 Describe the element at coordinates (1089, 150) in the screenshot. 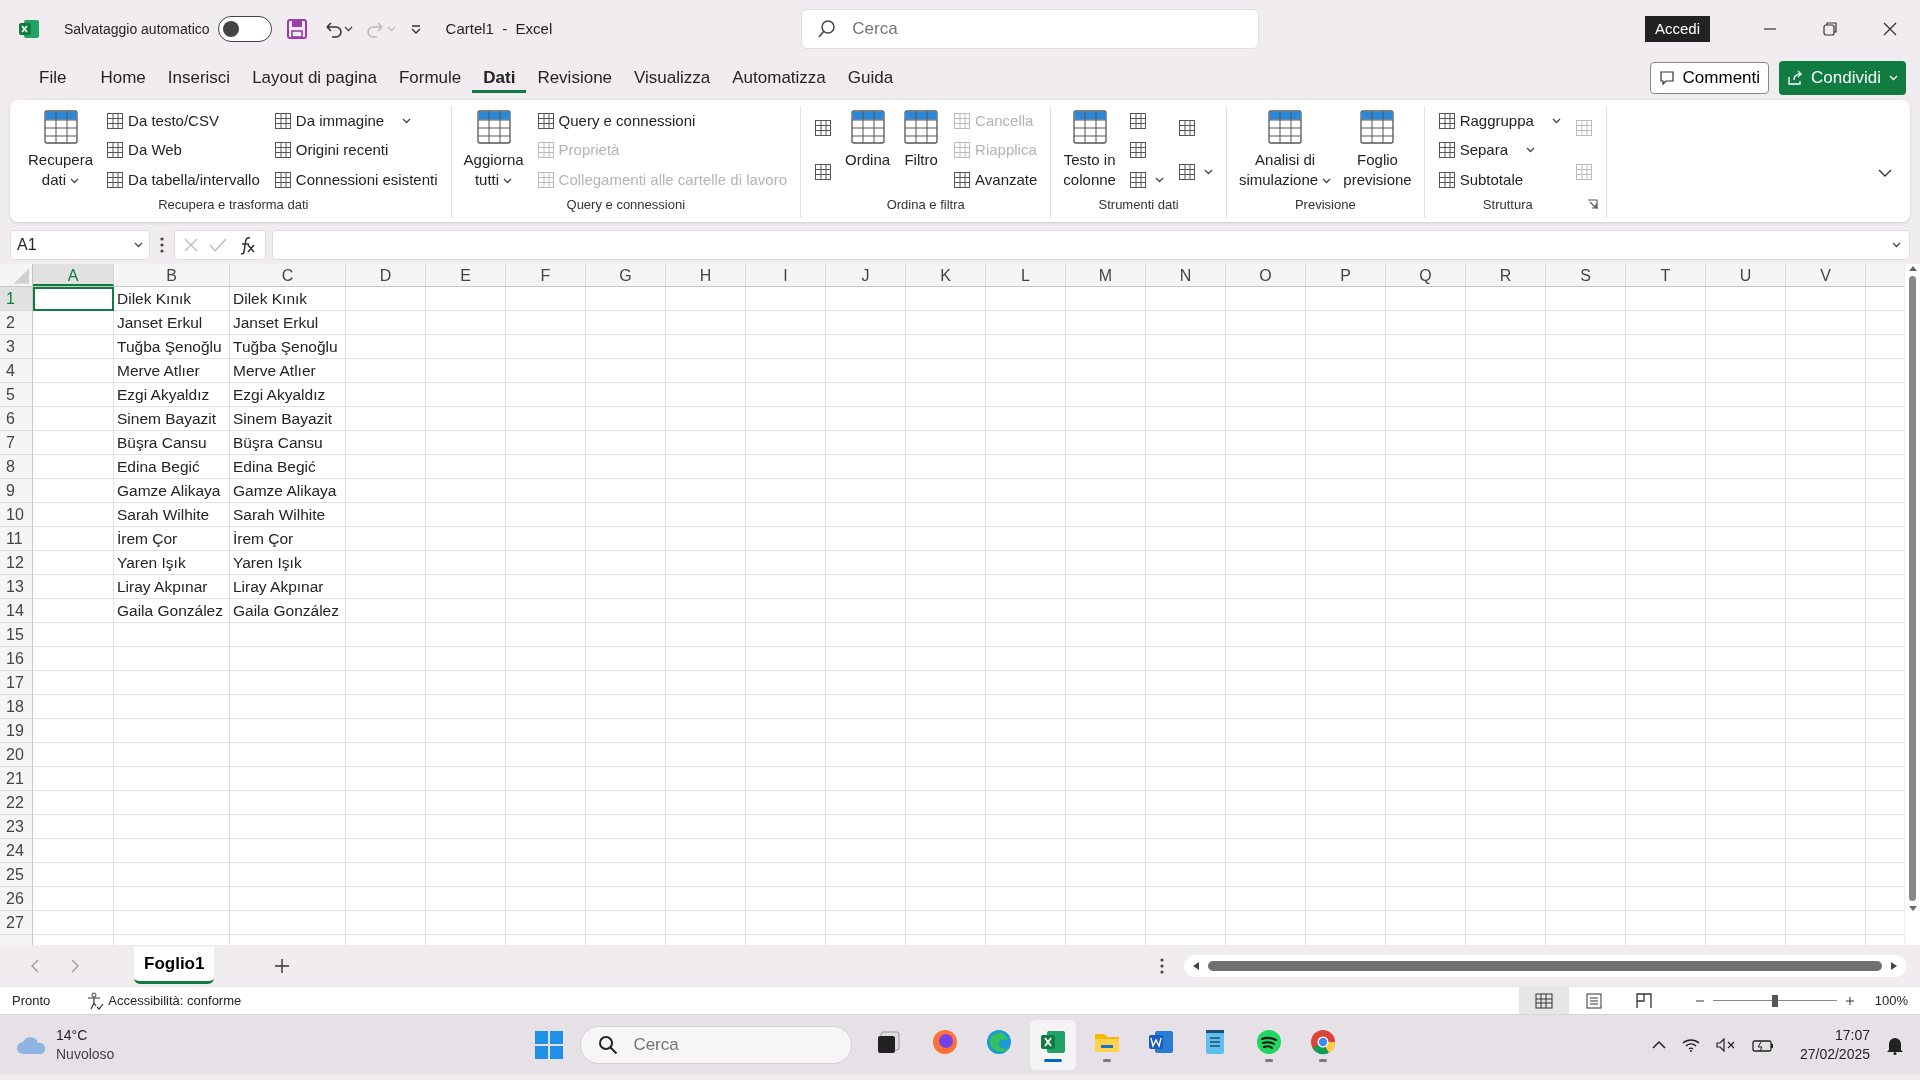

I see `ribbon-button: Testo in colonne` at that location.